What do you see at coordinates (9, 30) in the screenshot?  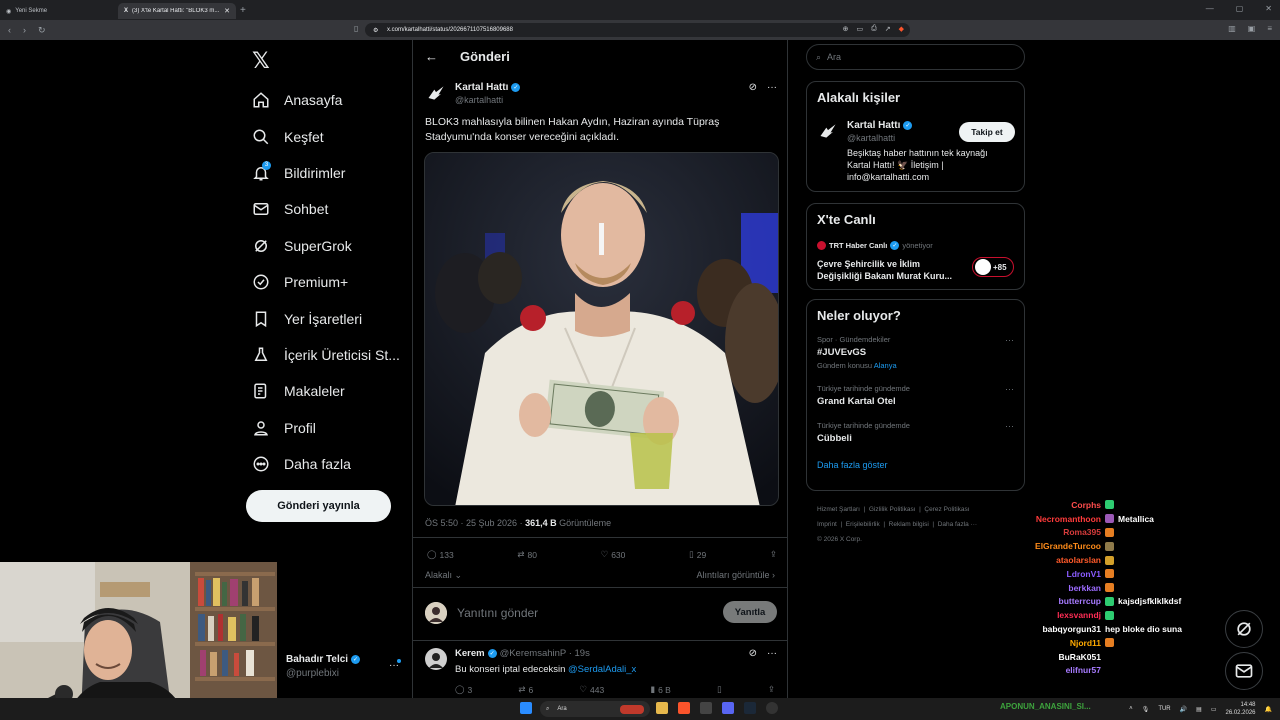 I see `back-nav-icon: ‹` at bounding box center [9, 30].